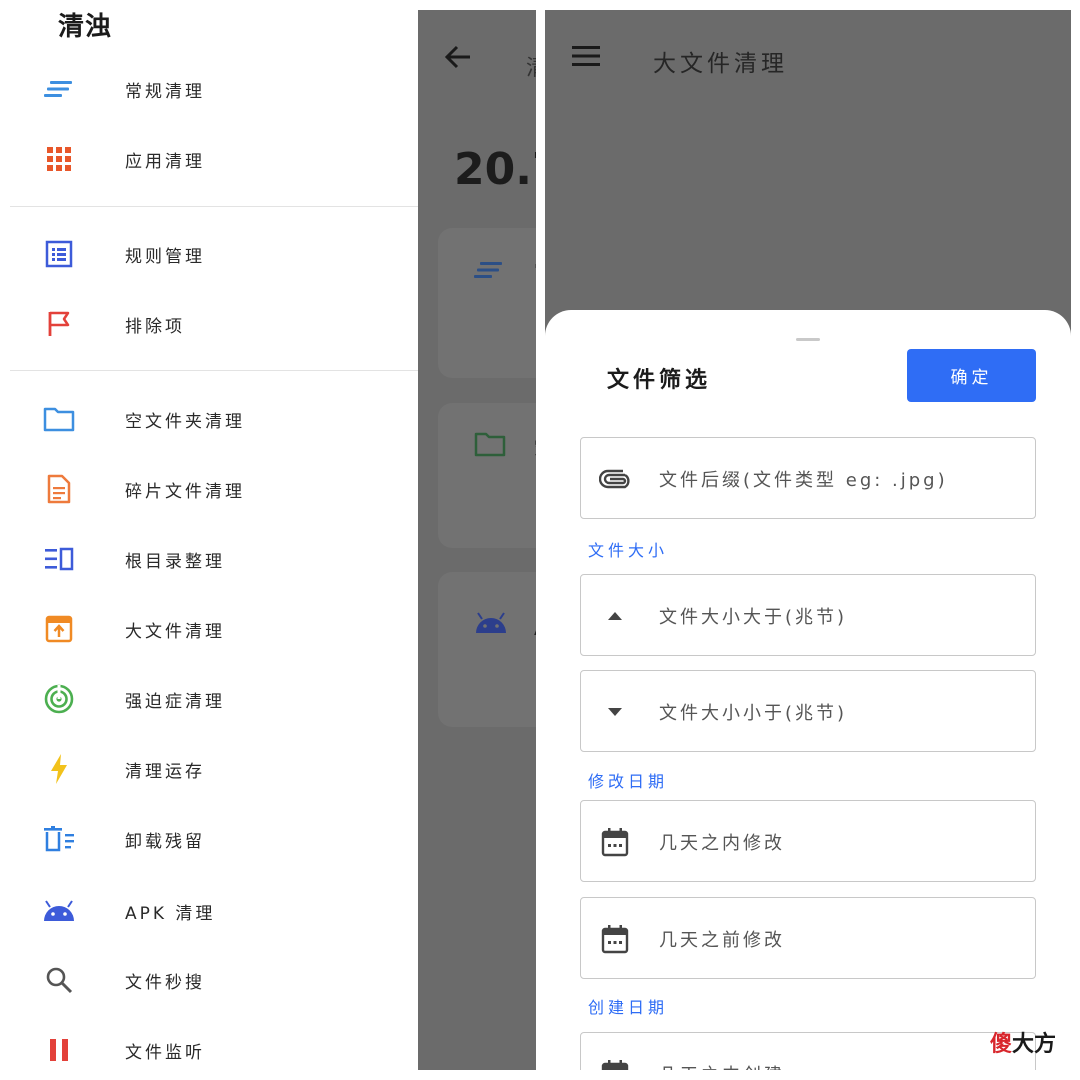 The width and height of the screenshot is (1080, 1080). I want to click on caret-up-icon, so click(615, 616).